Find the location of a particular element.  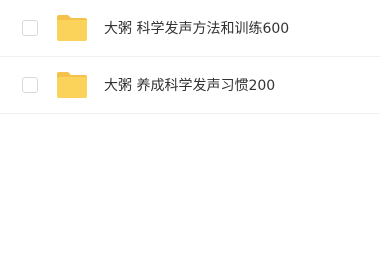

file-name: 大粥 养成科学发声习惯200 is located at coordinates (189, 85).